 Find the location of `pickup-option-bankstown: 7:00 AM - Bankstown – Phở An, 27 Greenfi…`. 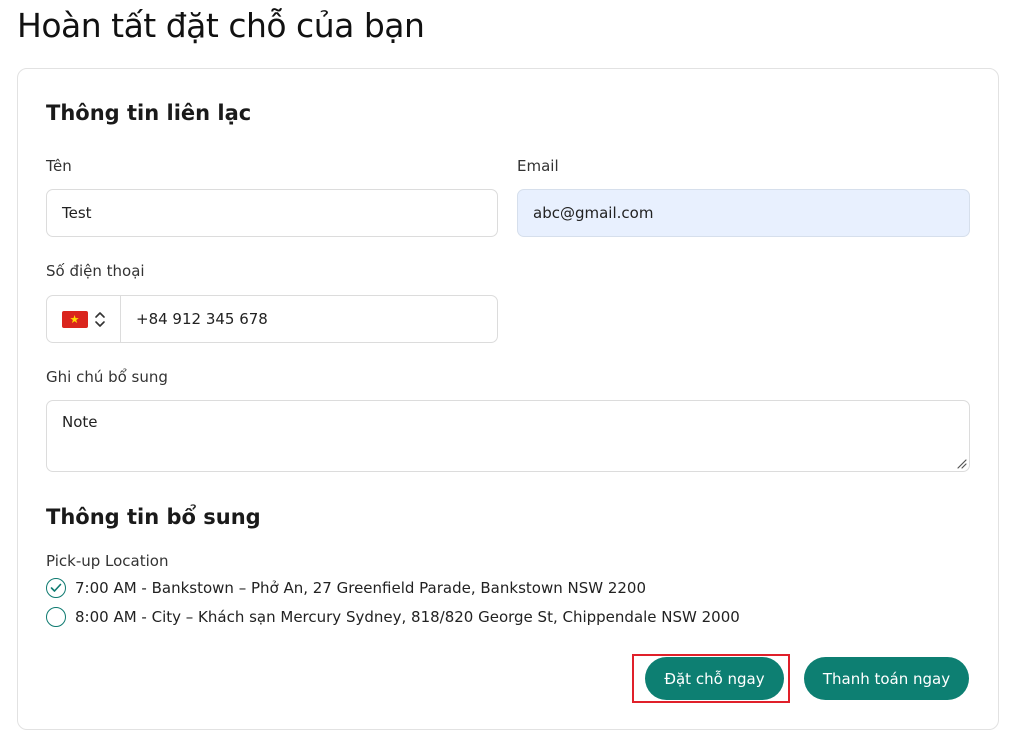

pickup-option-bankstown: 7:00 AM - Bankstown – Phở An, 27 Greenfi… is located at coordinates (346, 588).